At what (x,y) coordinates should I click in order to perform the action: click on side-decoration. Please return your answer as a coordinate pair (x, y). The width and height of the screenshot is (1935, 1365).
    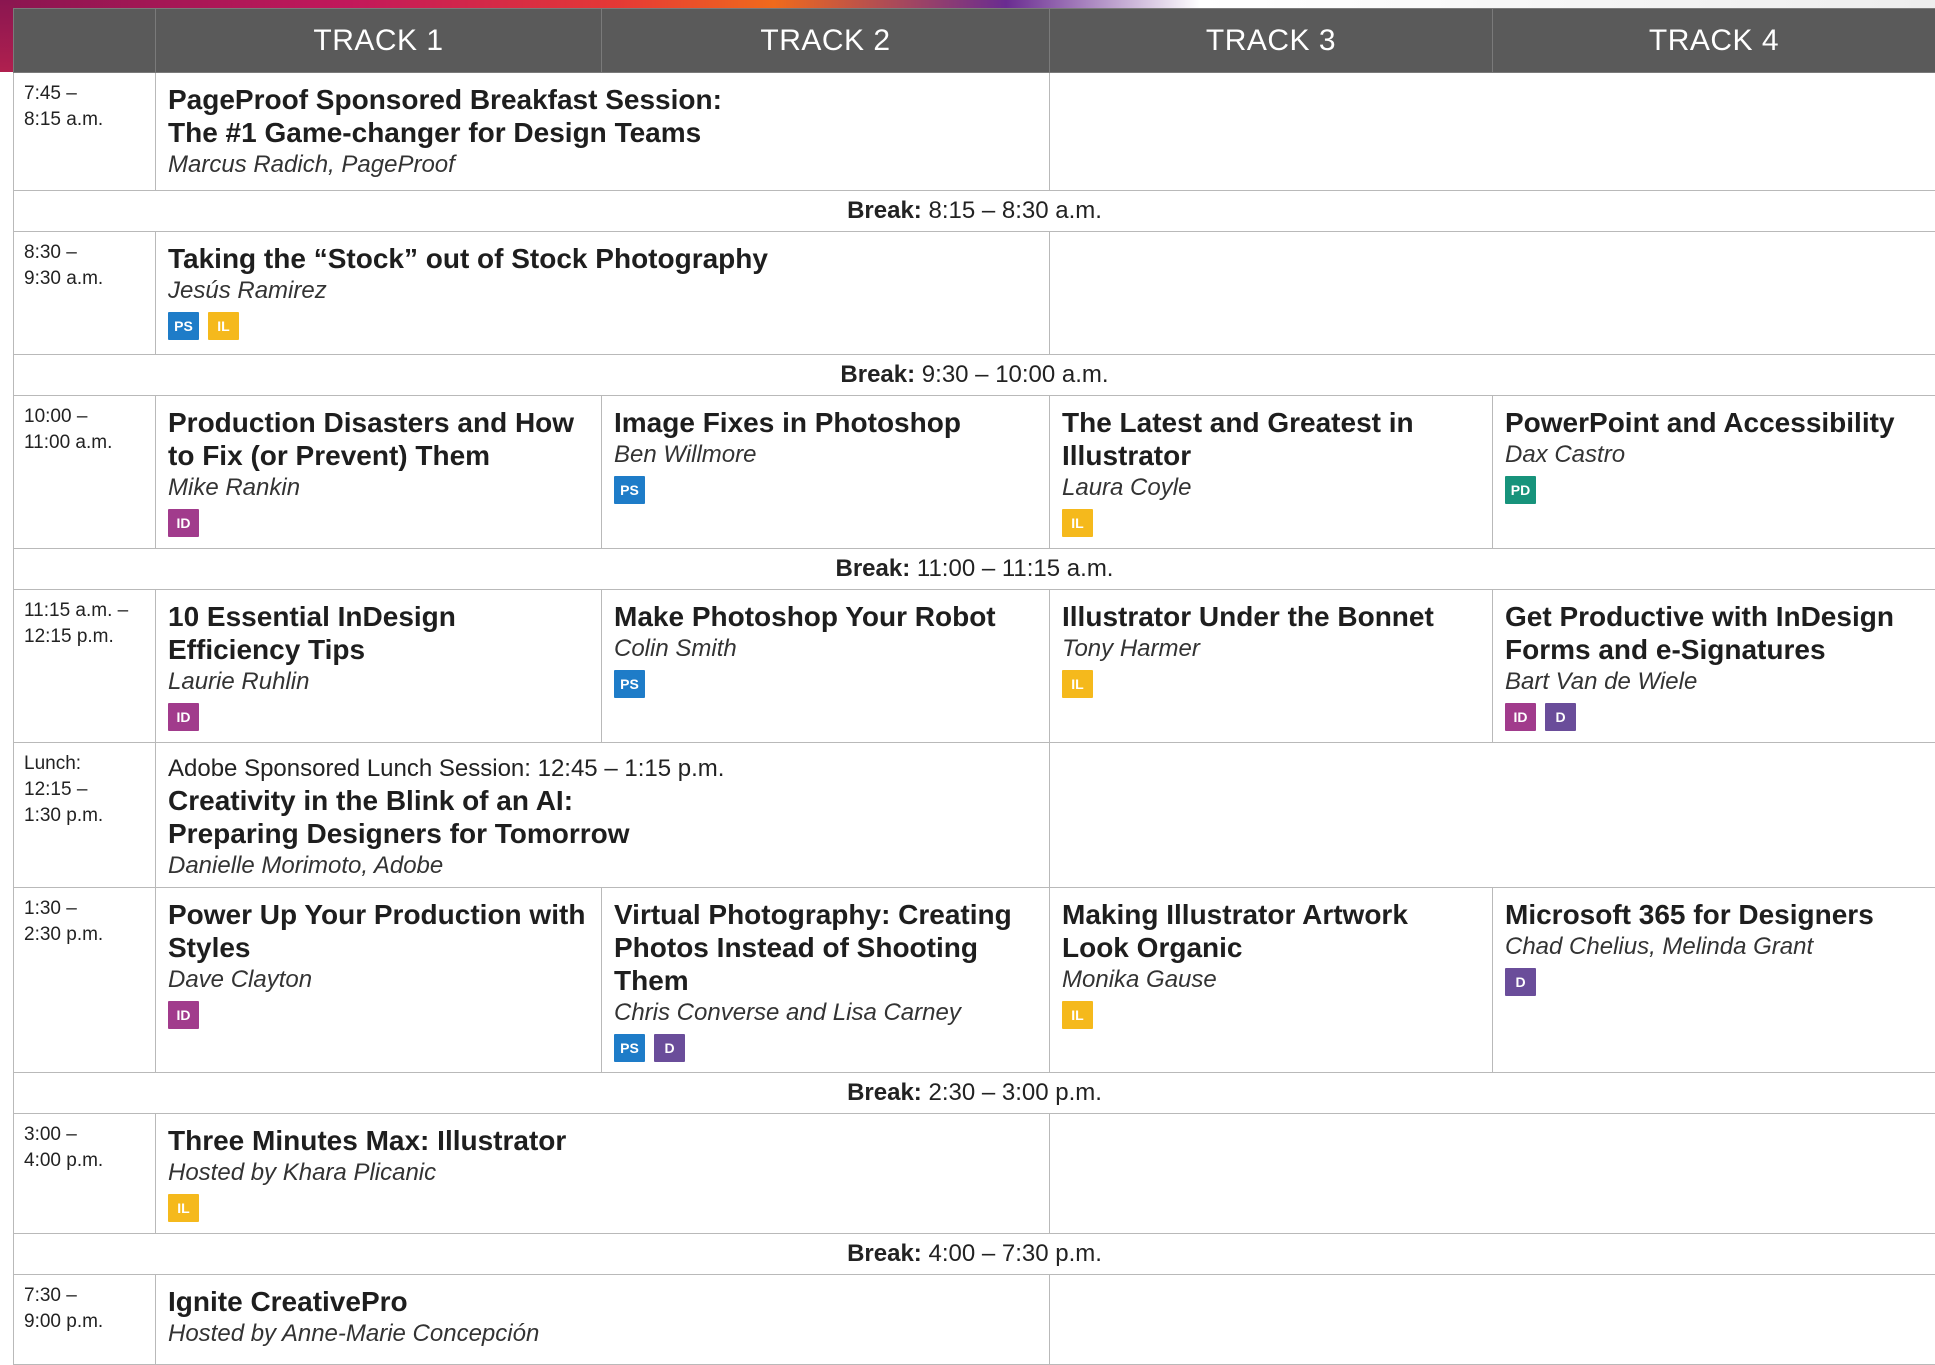
    Looking at the image, I should click on (7, 36).